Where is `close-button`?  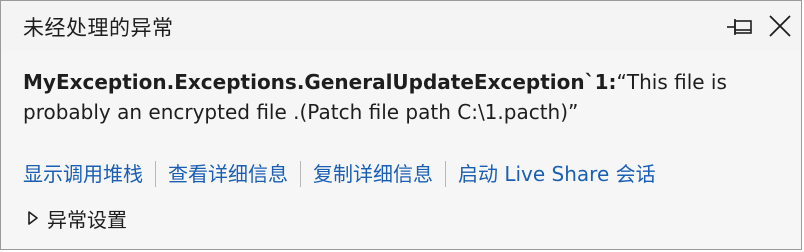 close-button is located at coordinates (780, 26).